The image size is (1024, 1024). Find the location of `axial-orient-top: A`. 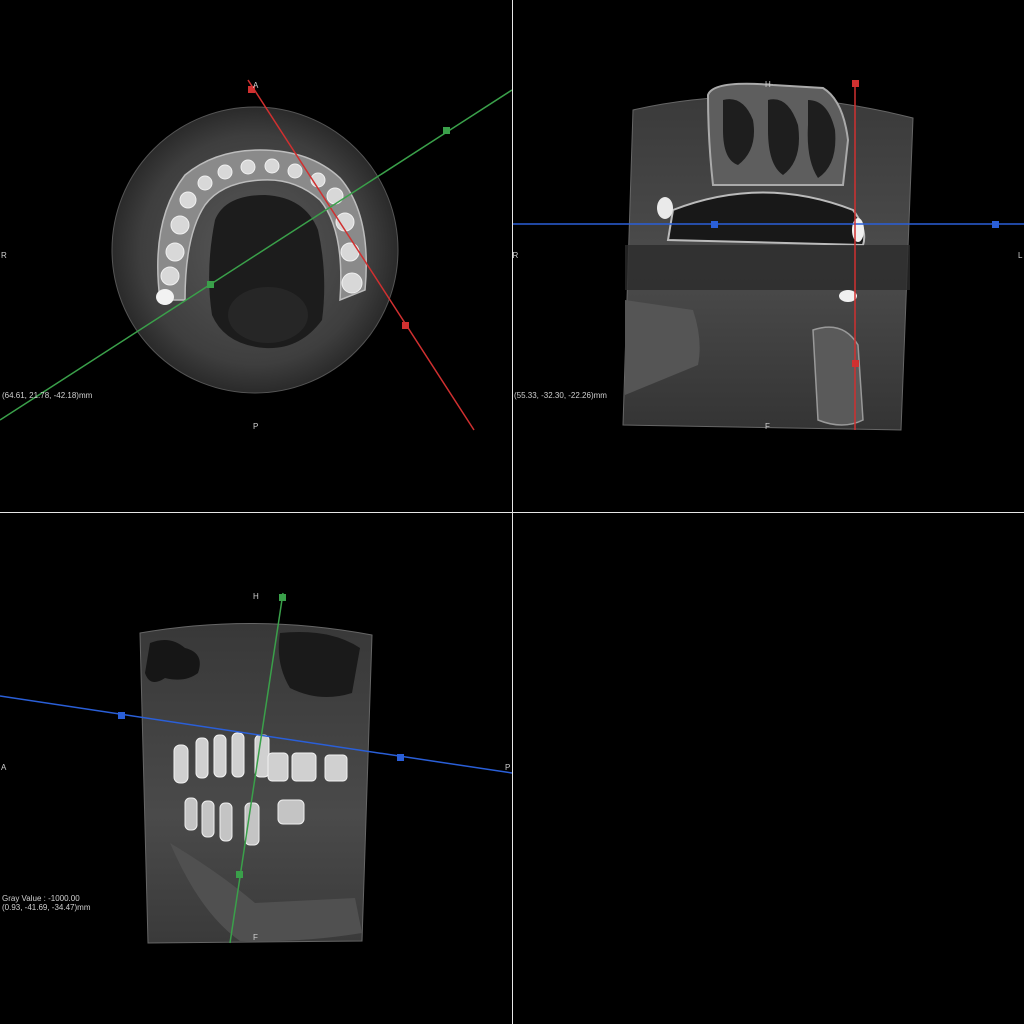

axial-orient-top: A is located at coordinates (256, 85).